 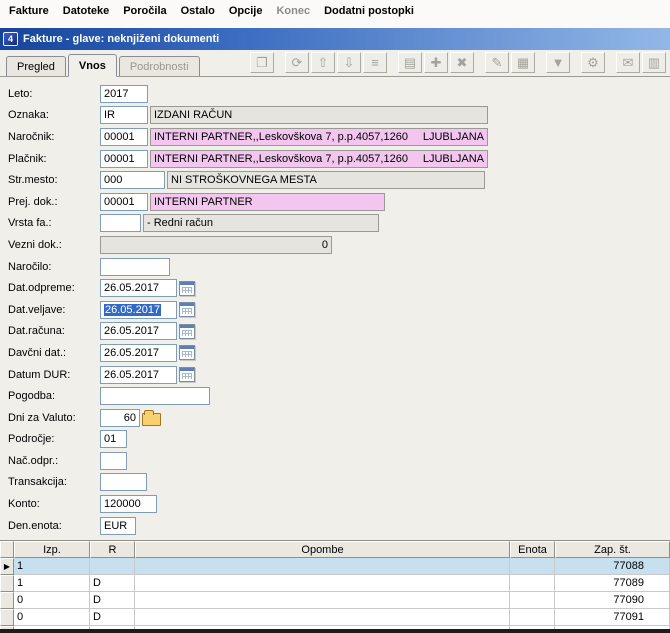 I want to click on menu-item-datoteke: Datoteke, so click(x=86, y=11).